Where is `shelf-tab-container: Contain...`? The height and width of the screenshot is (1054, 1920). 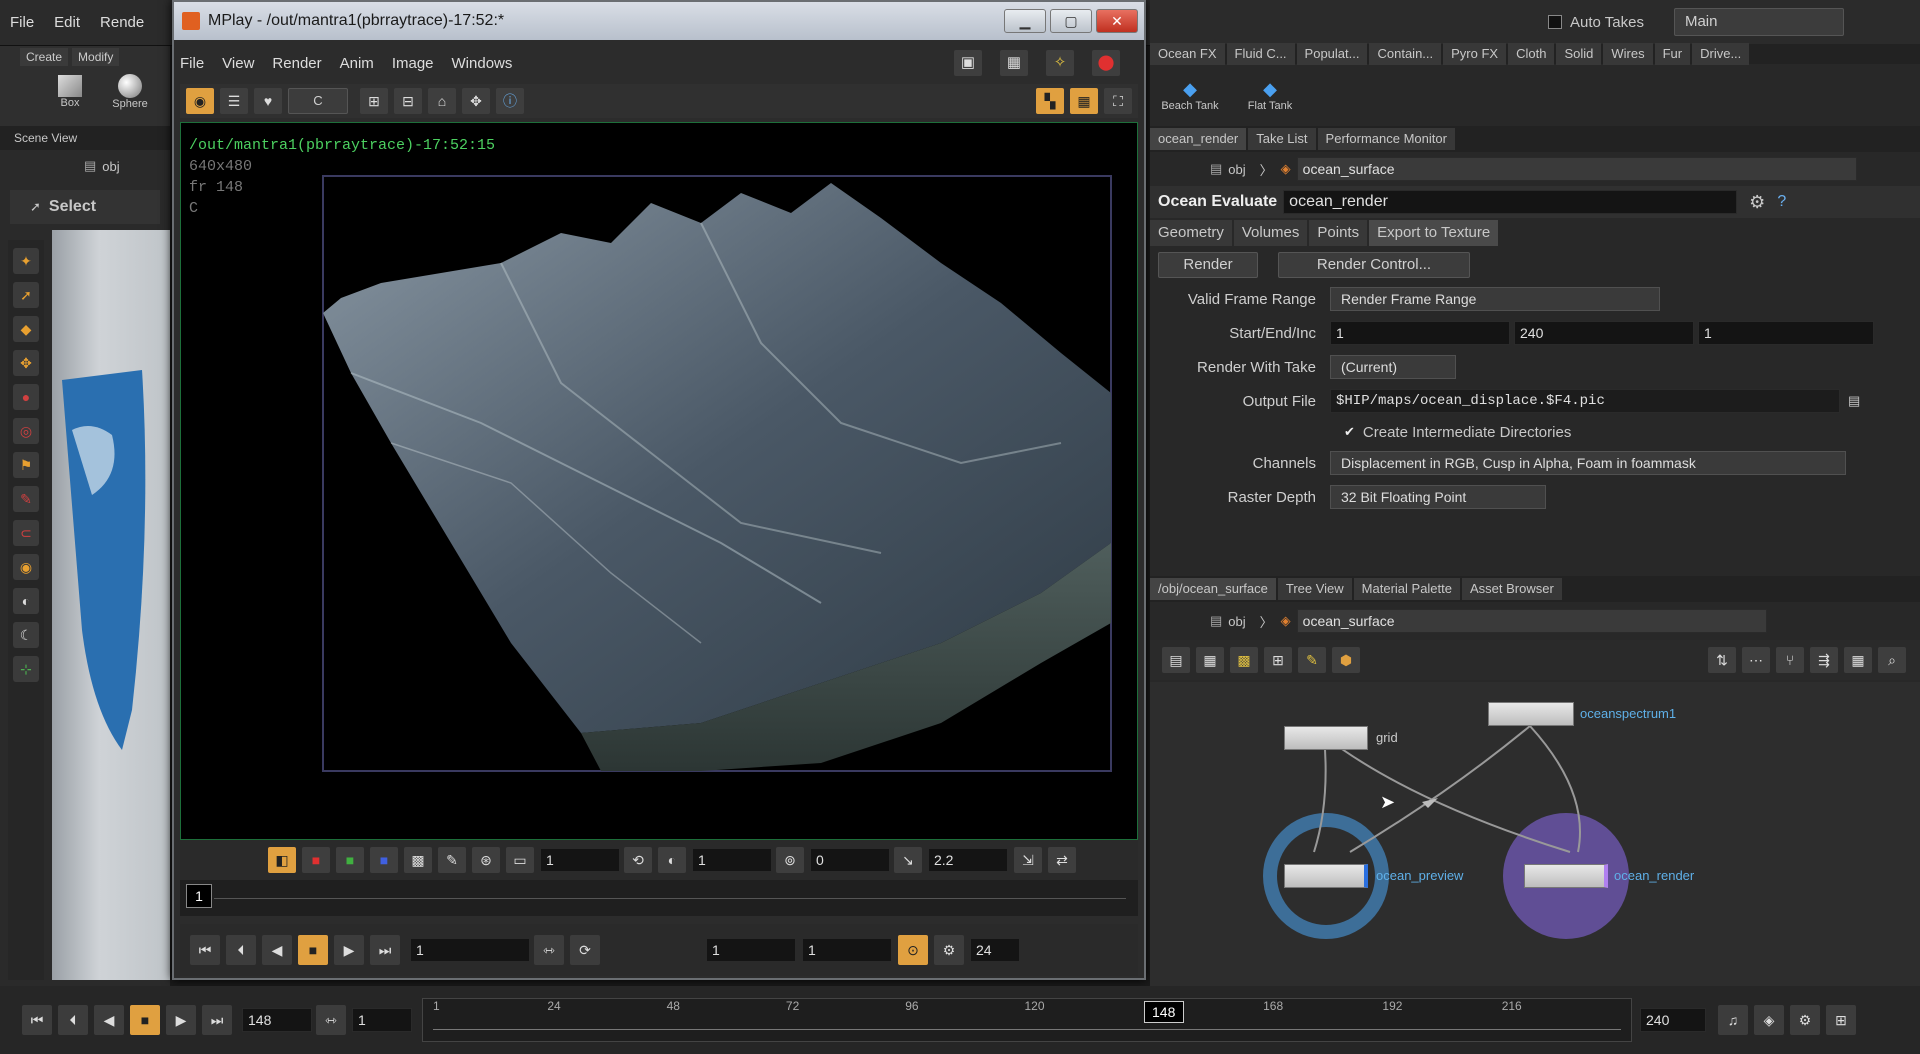
shelf-tab-container: Contain... is located at coordinates (1405, 54).